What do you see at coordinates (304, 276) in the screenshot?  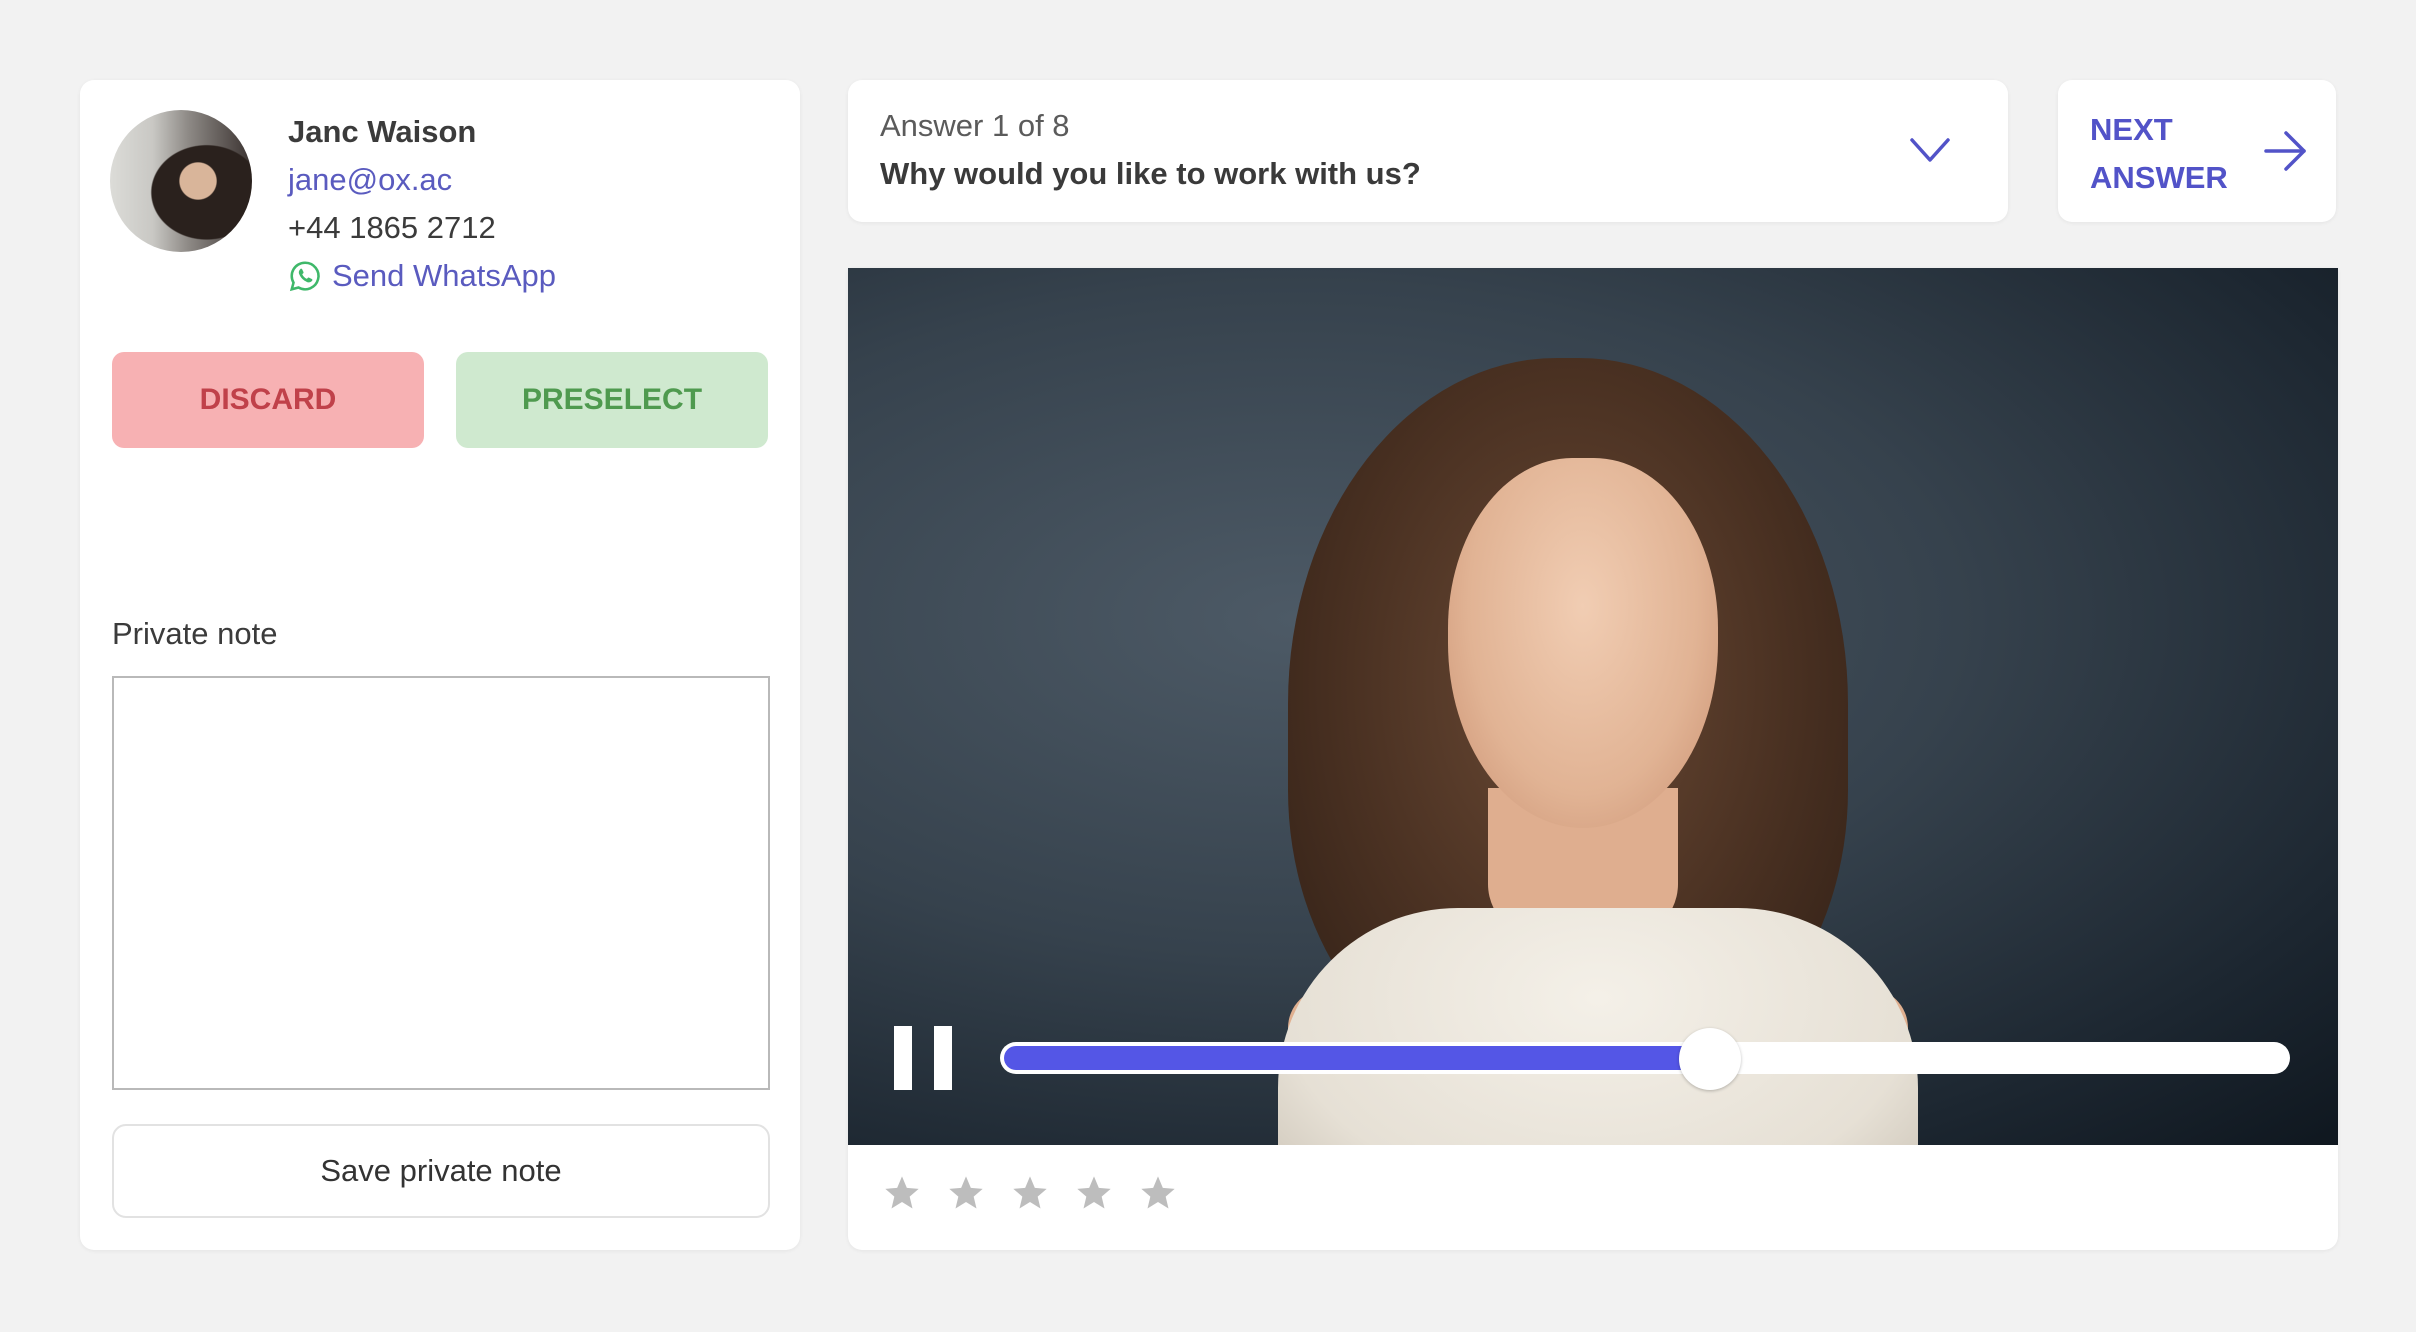 I see `whatsapp-icon` at bounding box center [304, 276].